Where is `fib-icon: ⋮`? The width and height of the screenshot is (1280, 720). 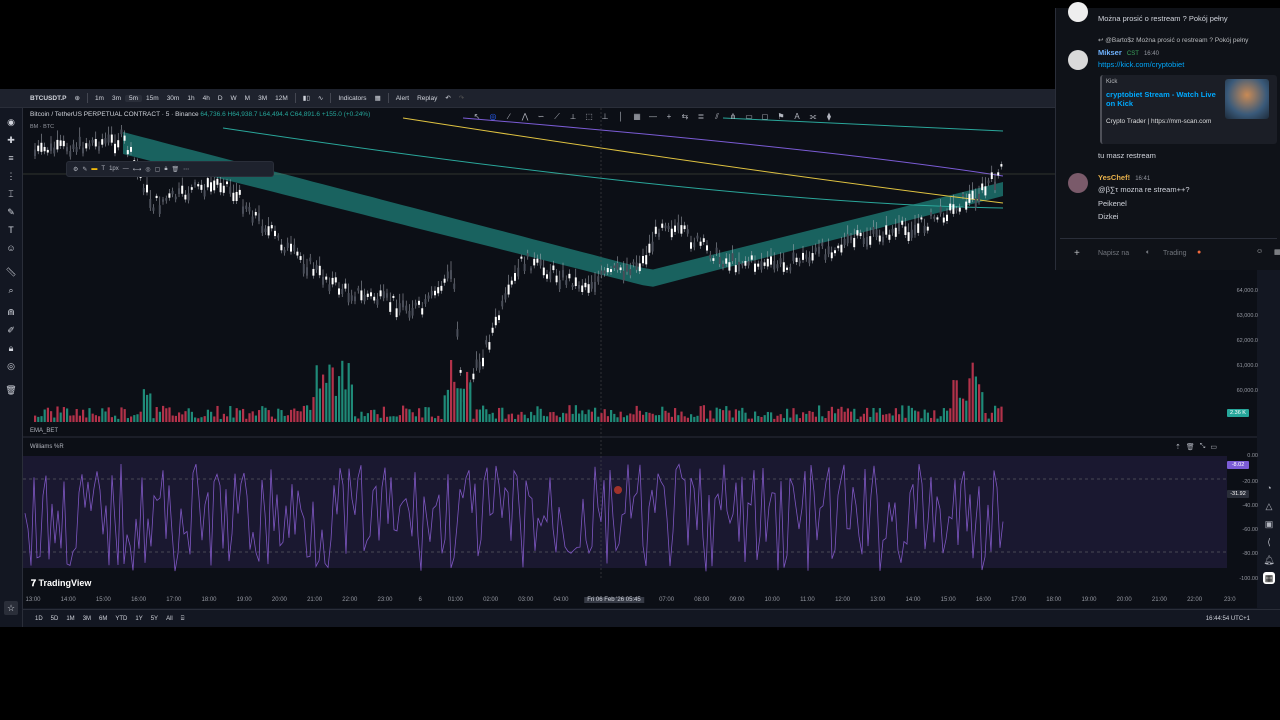 fib-icon: ⋮ is located at coordinates (11, 176).